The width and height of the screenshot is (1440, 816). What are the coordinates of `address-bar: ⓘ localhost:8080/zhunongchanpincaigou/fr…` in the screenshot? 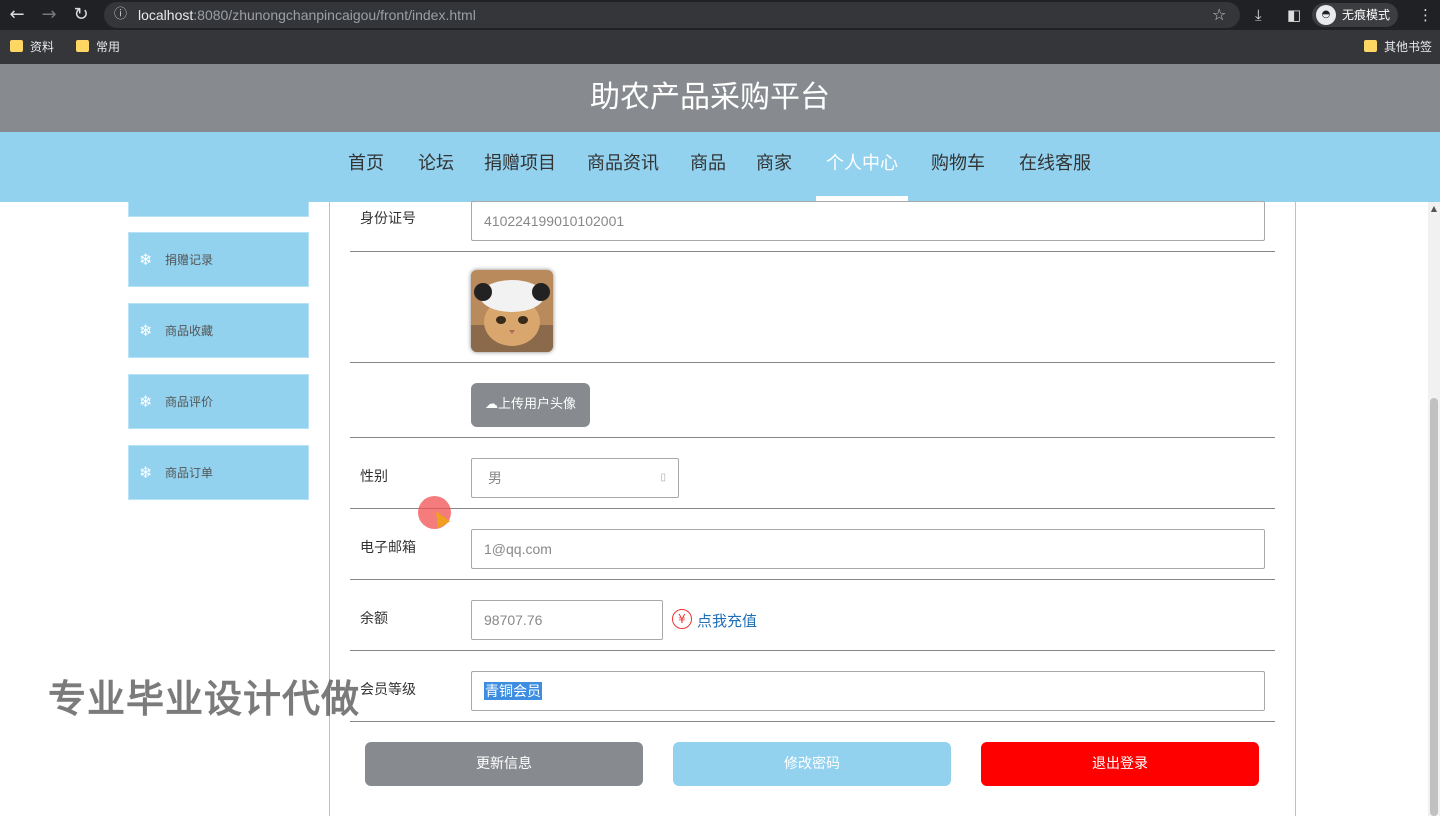 It's located at (672, 15).